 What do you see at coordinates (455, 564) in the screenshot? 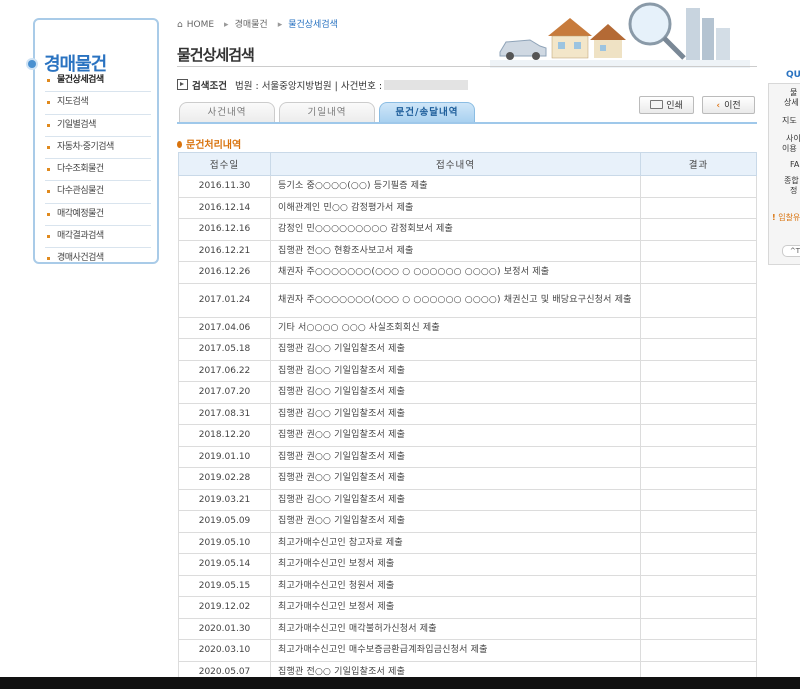
I see `cell-content: 최고가매수신고인 보정서 제출` at bounding box center [455, 564].